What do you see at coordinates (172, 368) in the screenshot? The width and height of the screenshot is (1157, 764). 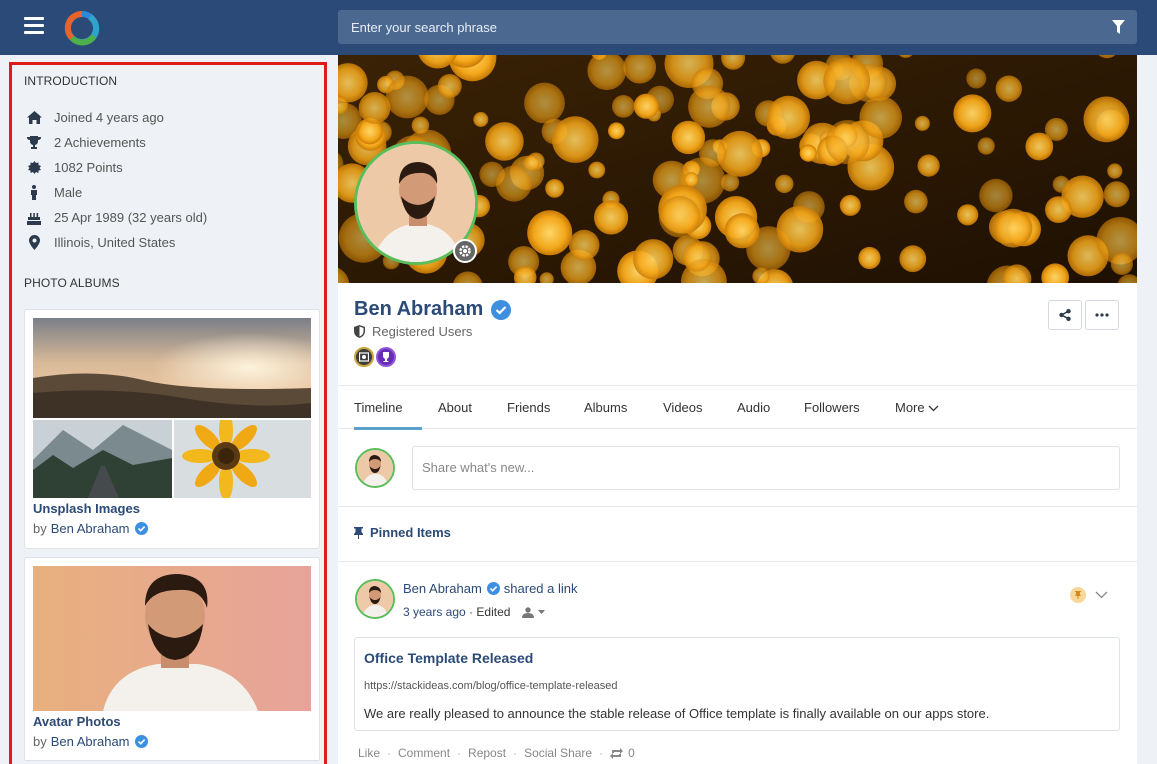 I see `album-cover-landscape-image` at bounding box center [172, 368].